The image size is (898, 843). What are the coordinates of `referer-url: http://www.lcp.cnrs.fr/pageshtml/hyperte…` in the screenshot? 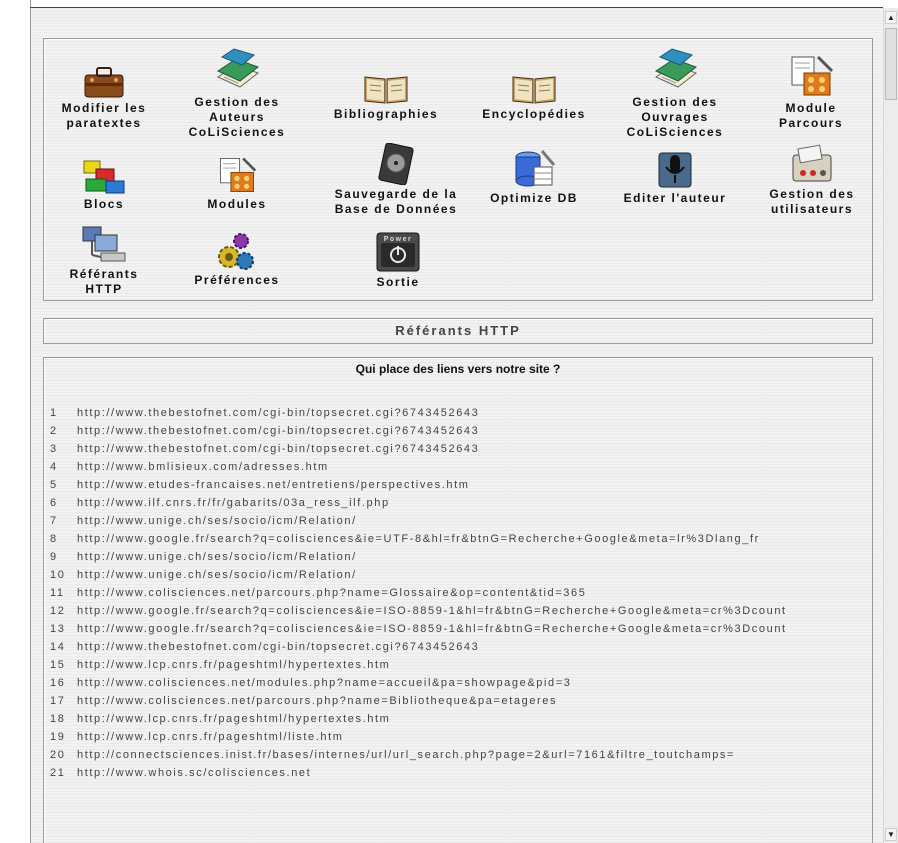 It's located at (234, 719).